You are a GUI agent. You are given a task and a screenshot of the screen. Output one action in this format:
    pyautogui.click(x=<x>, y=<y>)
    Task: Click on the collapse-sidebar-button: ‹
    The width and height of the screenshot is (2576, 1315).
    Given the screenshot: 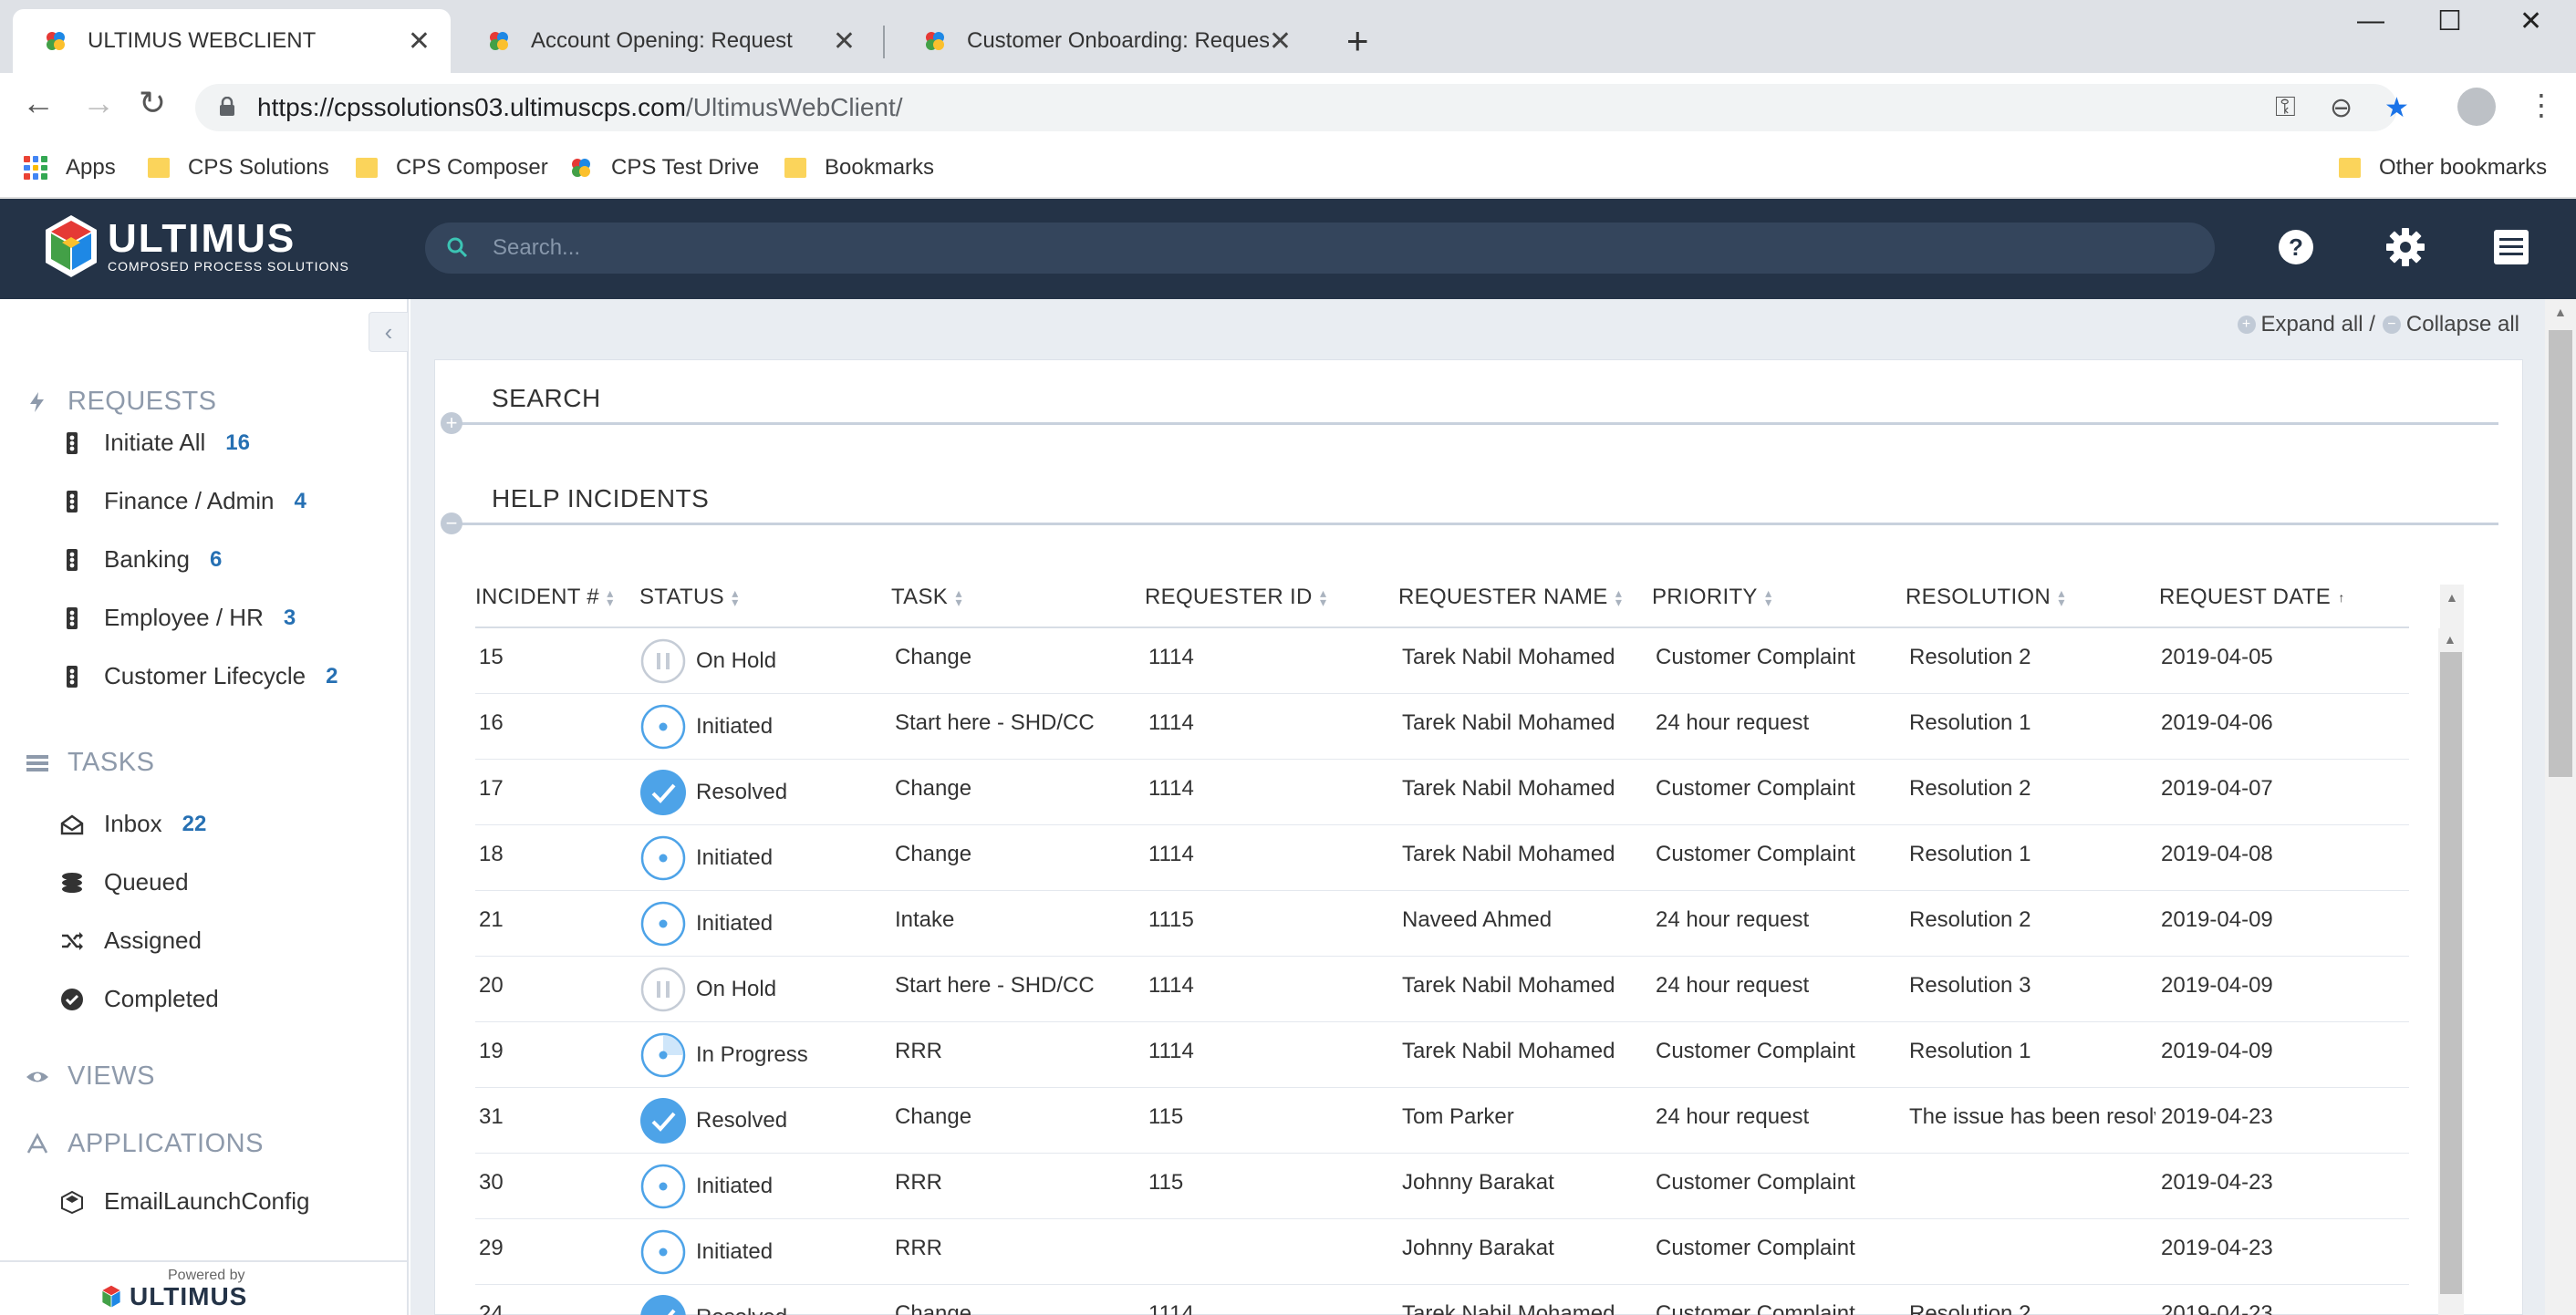 What is the action you would take?
    pyautogui.click(x=389, y=332)
    